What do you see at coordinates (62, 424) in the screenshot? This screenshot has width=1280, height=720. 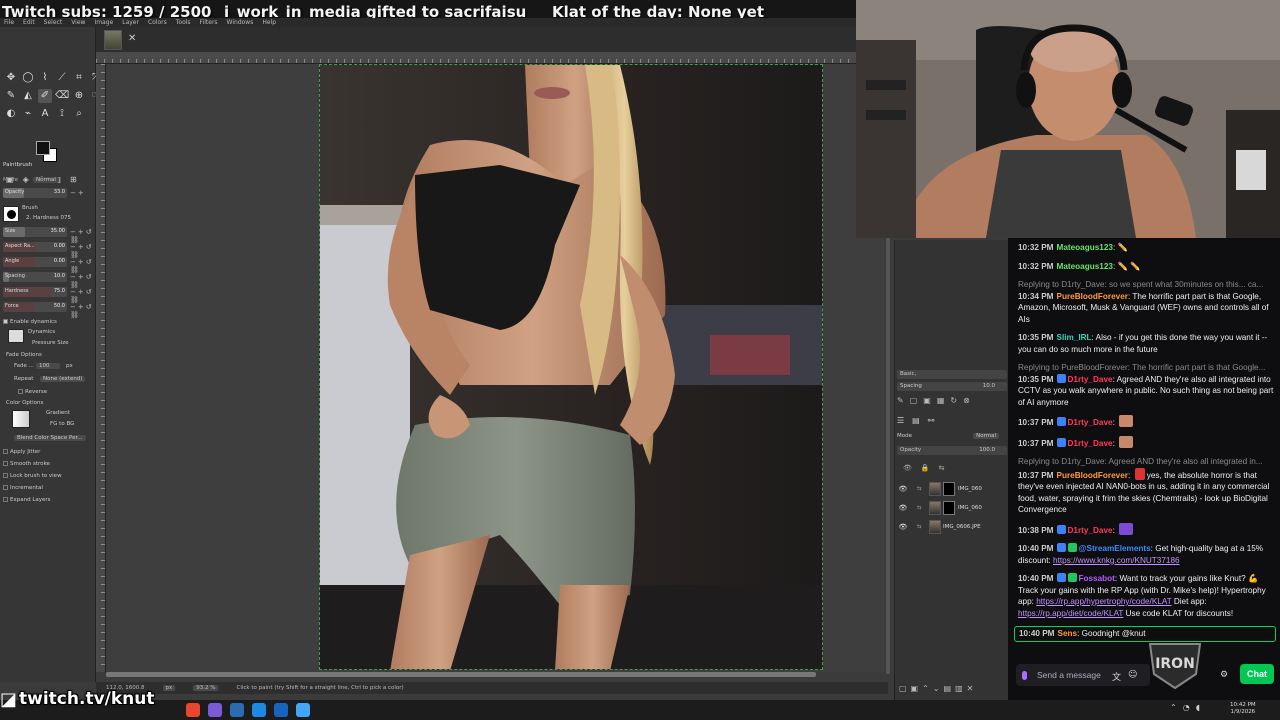 I see `gradient-value: FG to BG` at bounding box center [62, 424].